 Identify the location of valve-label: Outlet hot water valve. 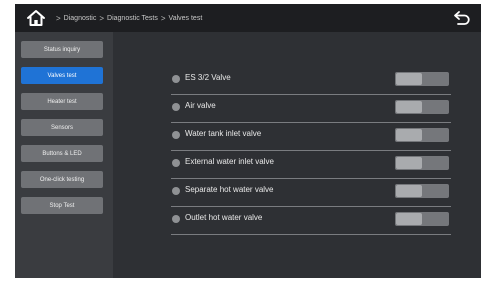
(224, 217).